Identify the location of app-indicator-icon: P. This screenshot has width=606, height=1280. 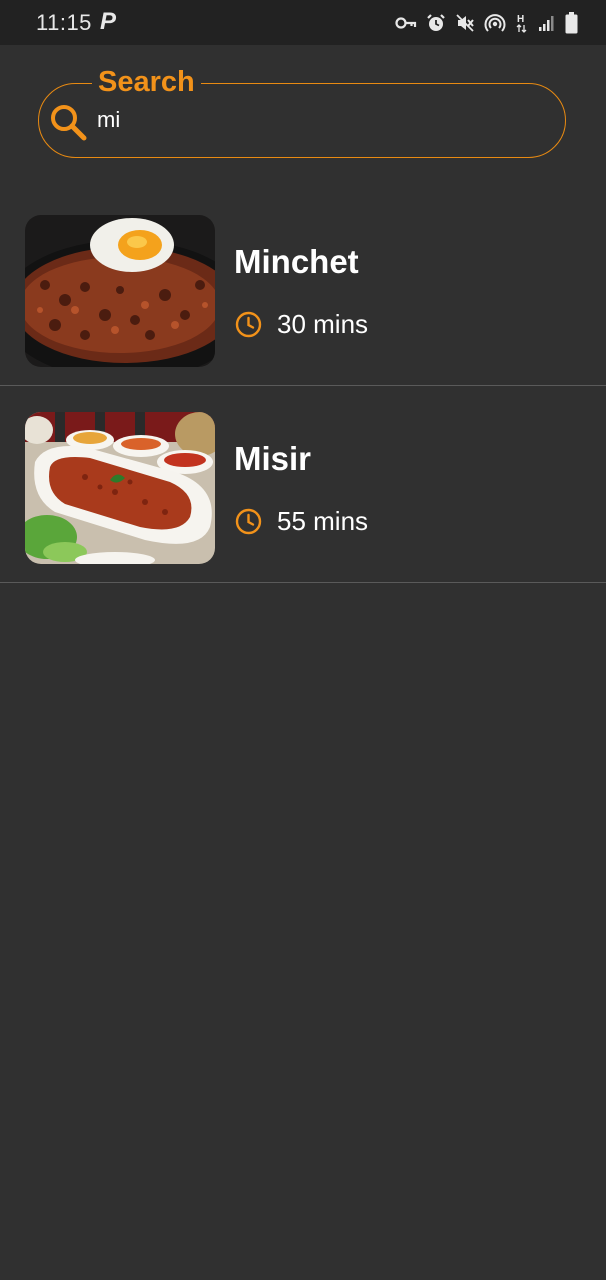
(108, 21).